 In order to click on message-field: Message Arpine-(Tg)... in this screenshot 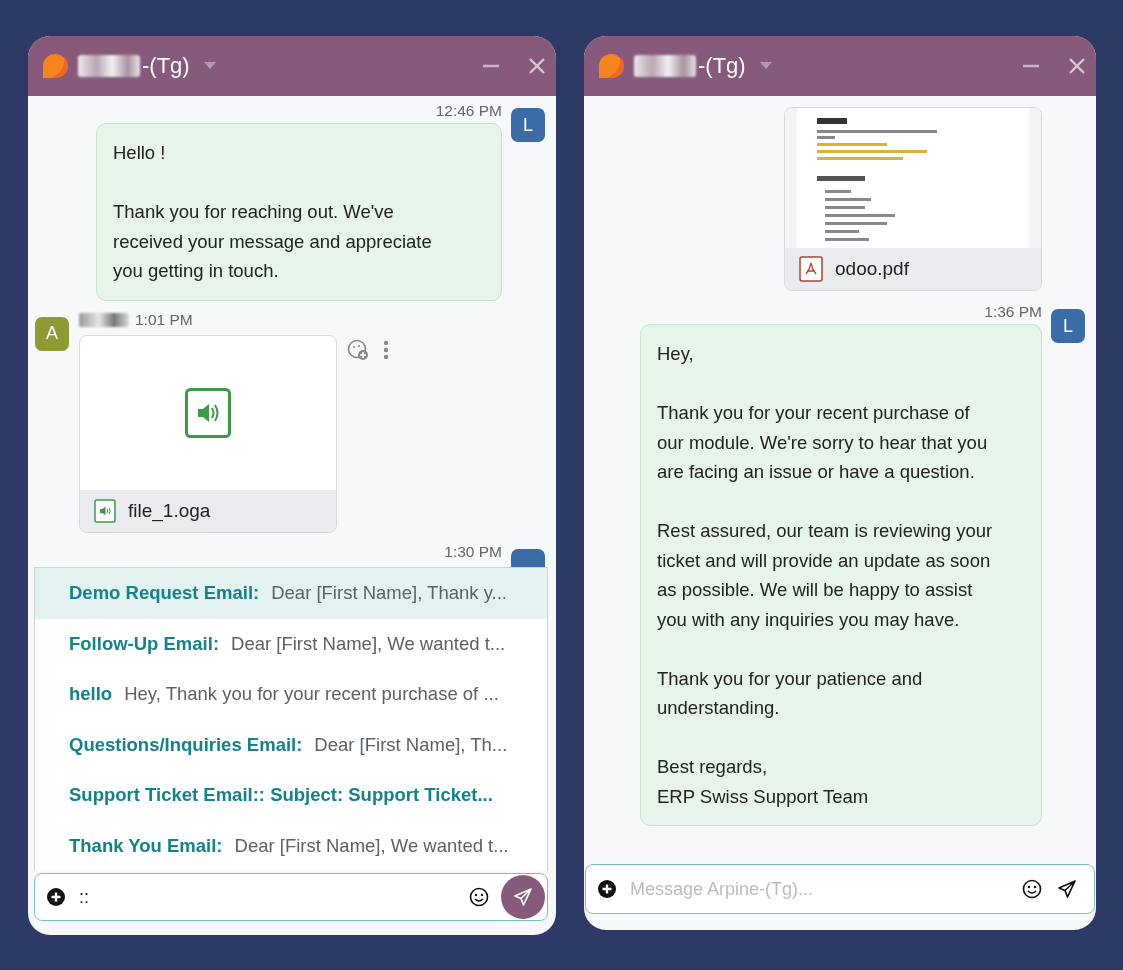, I will do `click(840, 889)`.